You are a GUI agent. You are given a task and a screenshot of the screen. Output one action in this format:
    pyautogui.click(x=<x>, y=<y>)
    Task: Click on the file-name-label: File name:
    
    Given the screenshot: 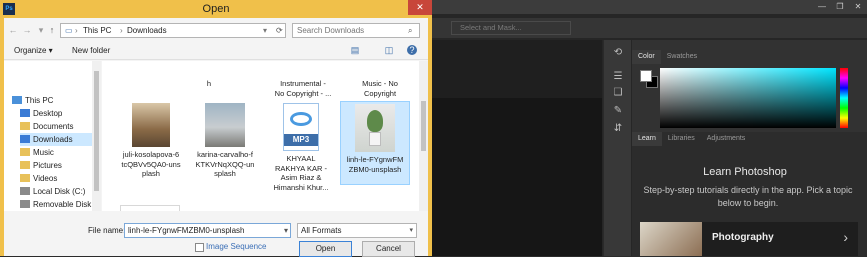 What is the action you would take?
    pyautogui.click(x=107, y=230)
    